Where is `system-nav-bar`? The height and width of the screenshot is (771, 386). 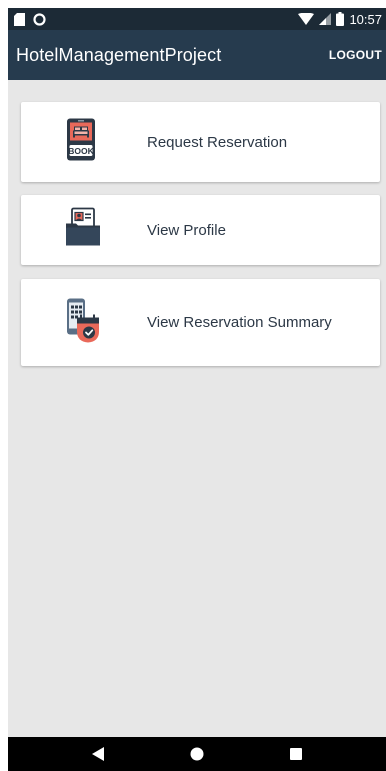 system-nav-bar is located at coordinates (197, 754).